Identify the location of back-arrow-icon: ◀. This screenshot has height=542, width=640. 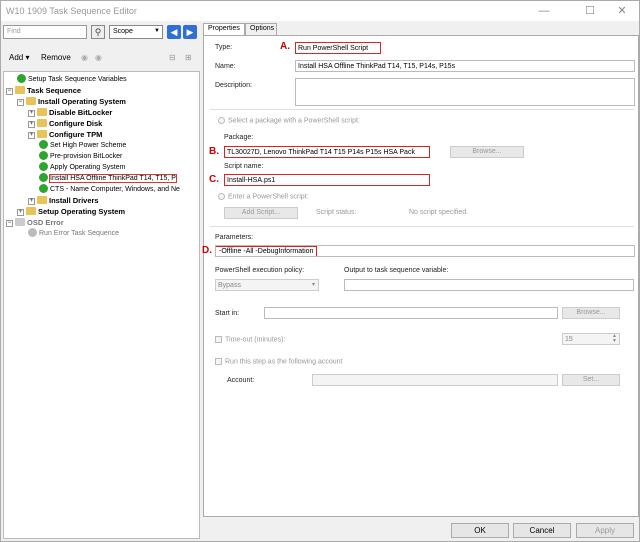
(174, 32).